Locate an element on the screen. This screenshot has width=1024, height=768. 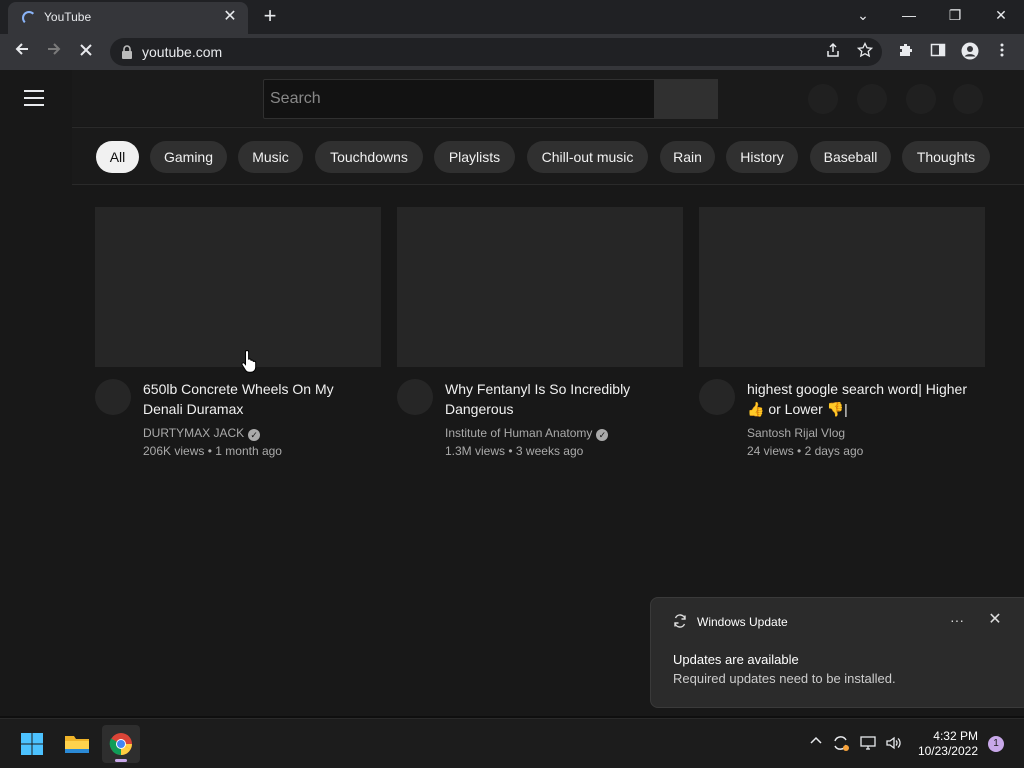
bookmark-star-icon is located at coordinates (865, 52).